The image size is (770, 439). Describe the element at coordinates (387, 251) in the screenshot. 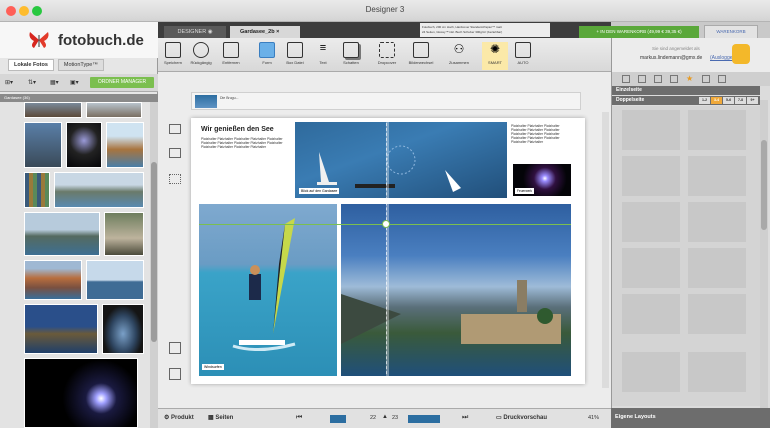

I see `spine-guide` at that location.